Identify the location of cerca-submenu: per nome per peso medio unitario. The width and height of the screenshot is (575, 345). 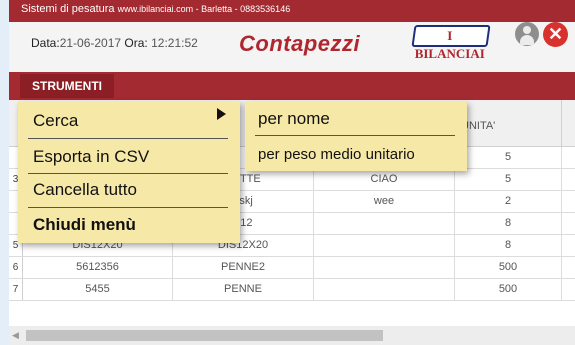
(356, 136).